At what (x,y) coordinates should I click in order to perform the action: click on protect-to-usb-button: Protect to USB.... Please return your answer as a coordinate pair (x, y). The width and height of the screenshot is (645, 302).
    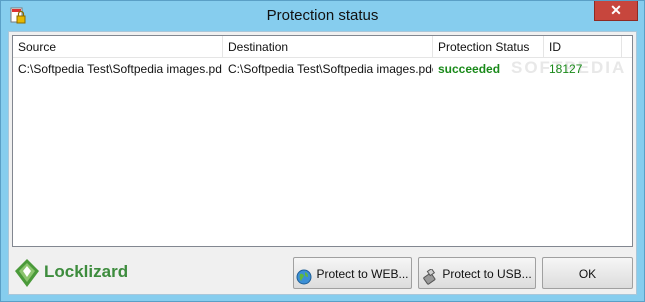
    Looking at the image, I should click on (477, 273).